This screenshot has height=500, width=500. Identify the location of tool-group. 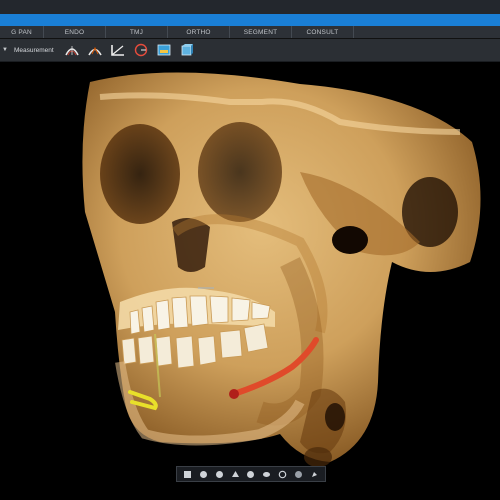
(133, 50).